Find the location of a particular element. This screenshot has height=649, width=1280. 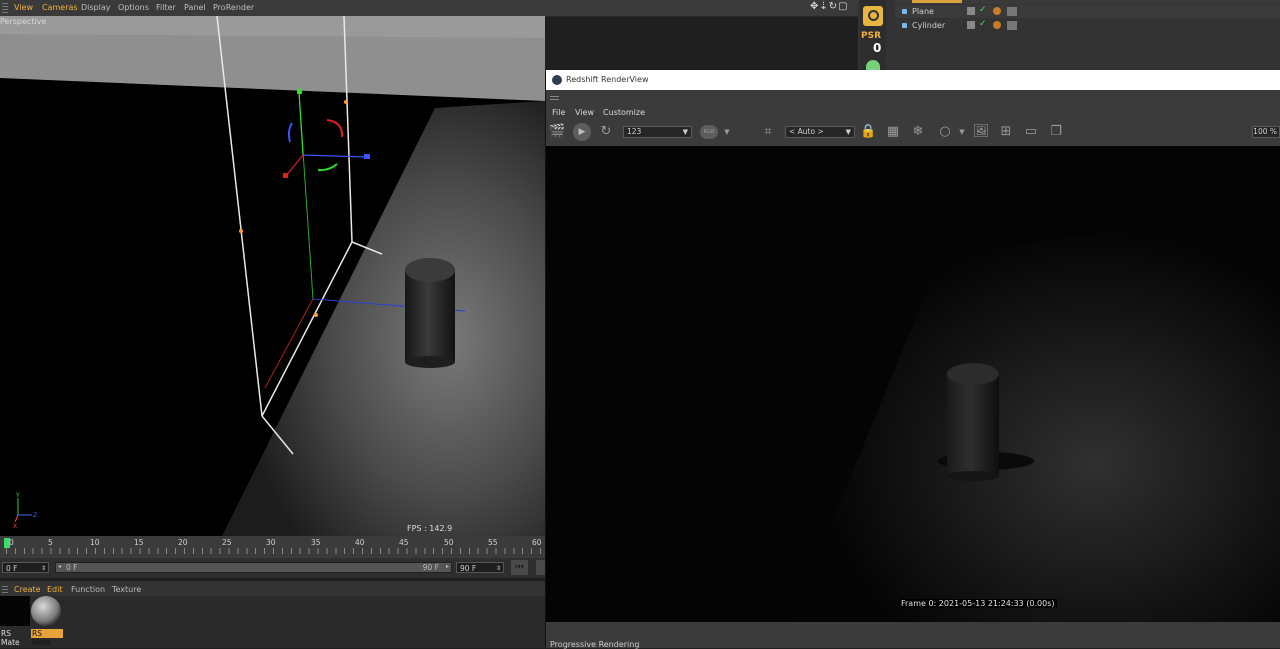

menu-prorender: ProRender is located at coordinates (233, 7).